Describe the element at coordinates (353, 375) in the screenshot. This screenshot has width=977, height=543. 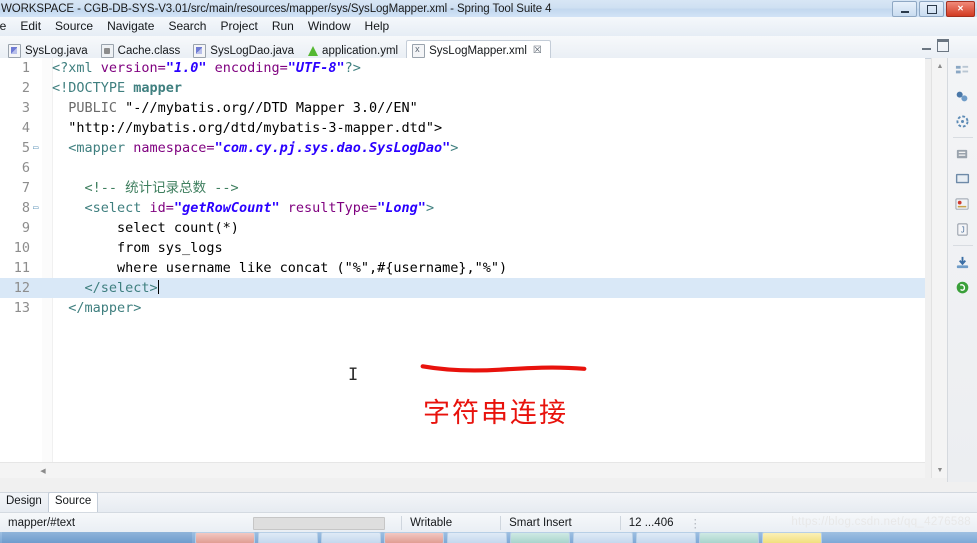
I see `mouse-ibeam-cursor: I` at that location.